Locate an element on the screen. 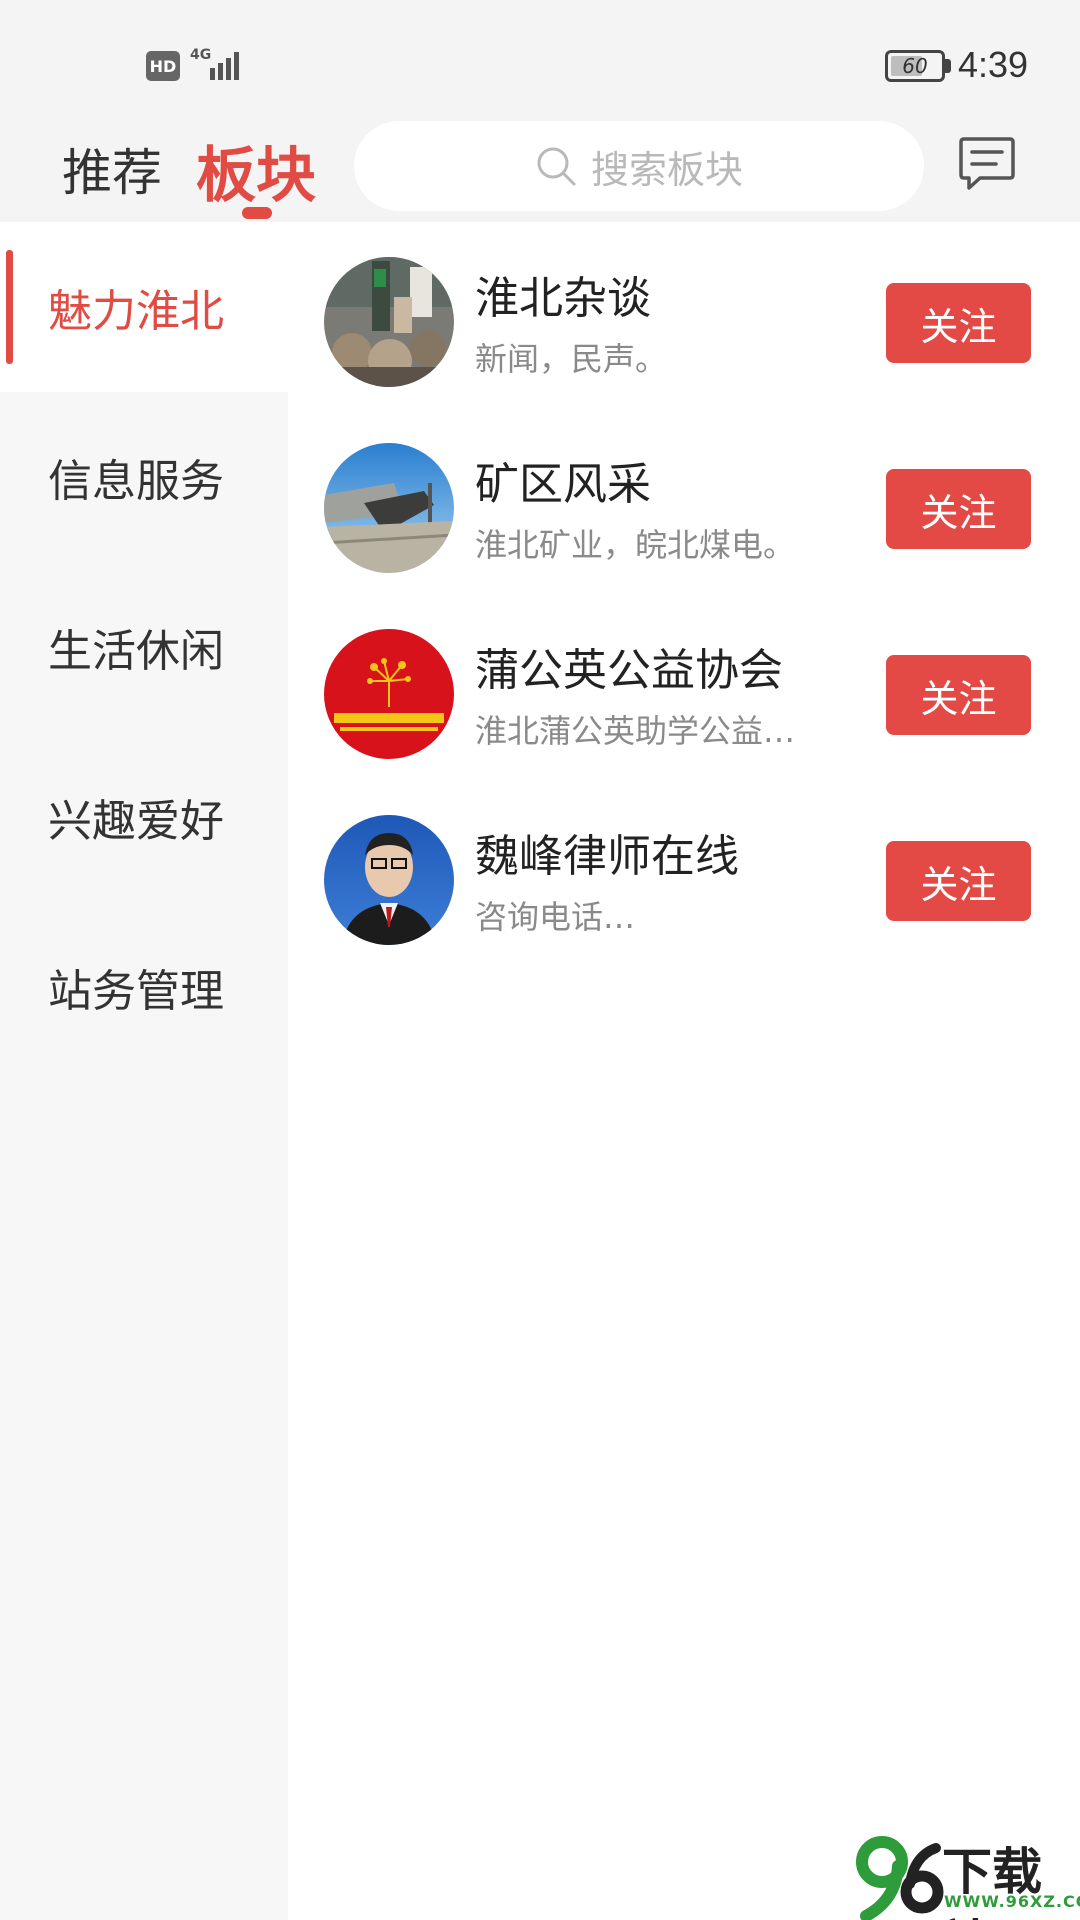 The height and width of the screenshot is (1920, 1080). battery-icon: 60 is located at coordinates (915, 66).